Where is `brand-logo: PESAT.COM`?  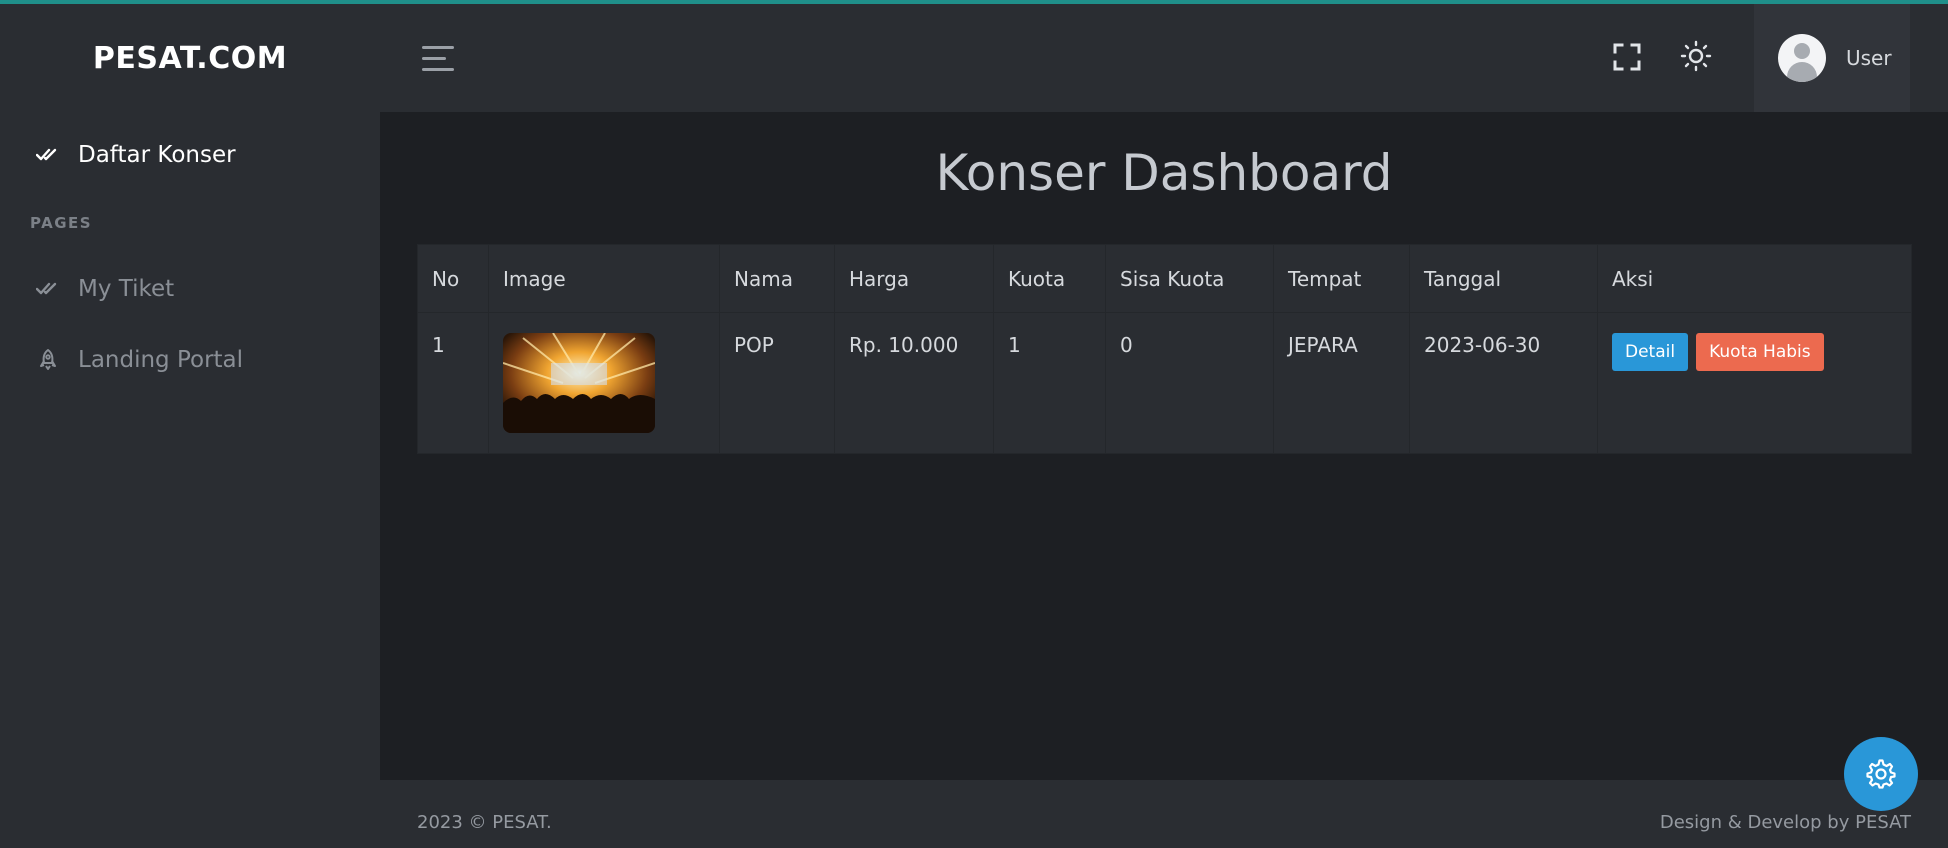 brand-logo: PESAT.COM is located at coordinates (190, 58).